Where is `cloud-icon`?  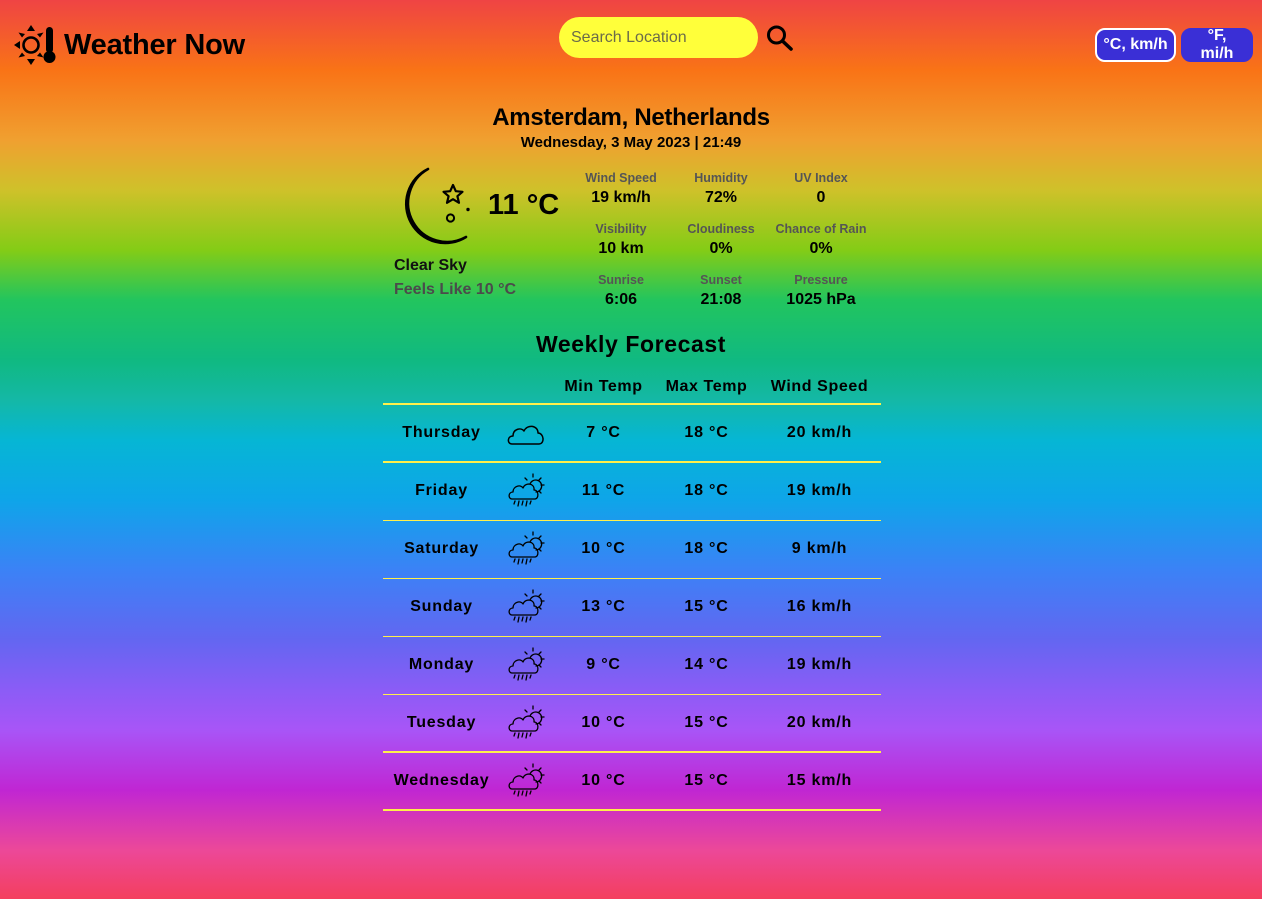 cloud-icon is located at coordinates (525, 435).